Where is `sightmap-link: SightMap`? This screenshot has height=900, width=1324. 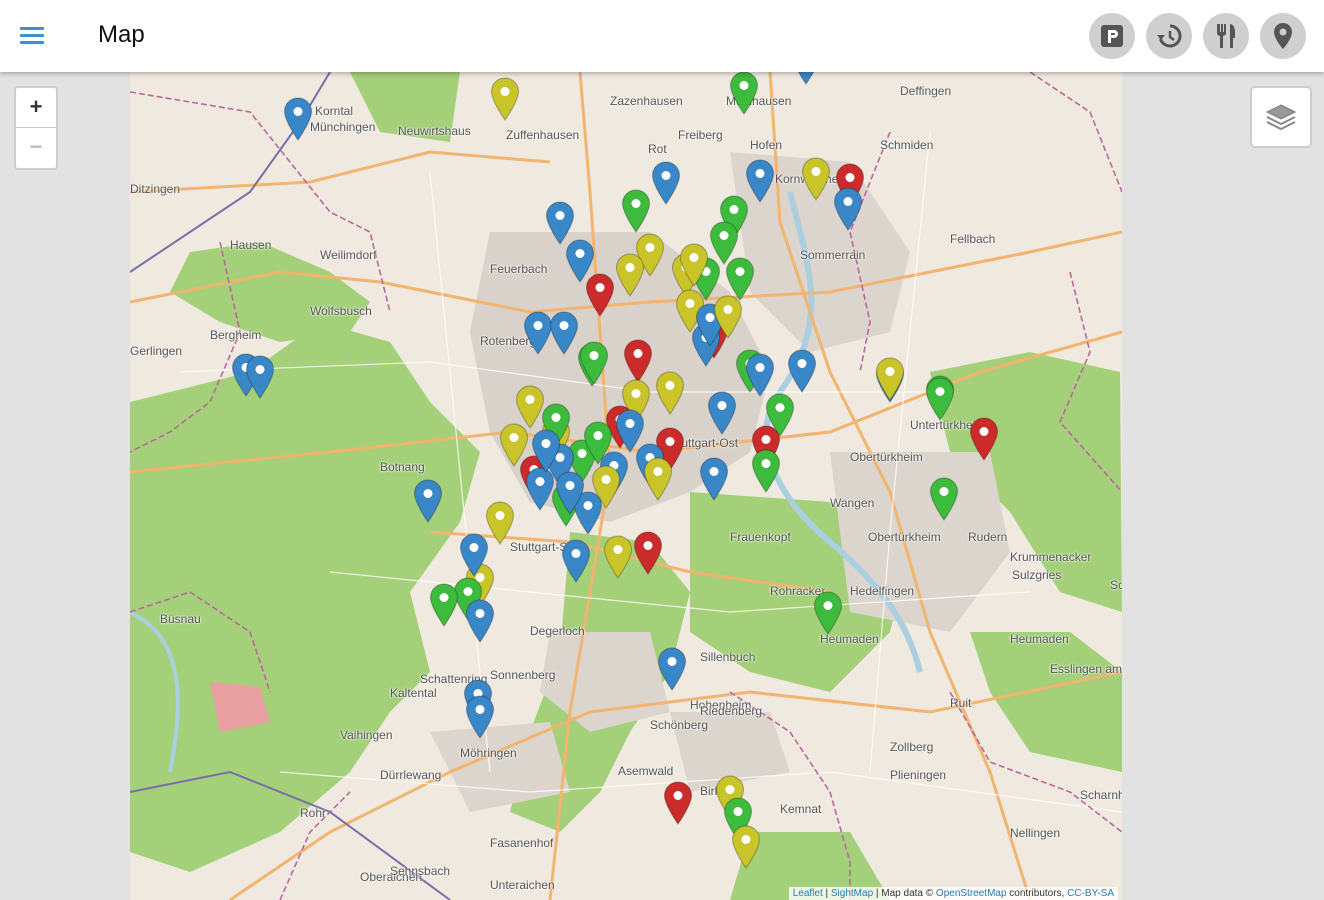 sightmap-link: SightMap is located at coordinates (852, 893).